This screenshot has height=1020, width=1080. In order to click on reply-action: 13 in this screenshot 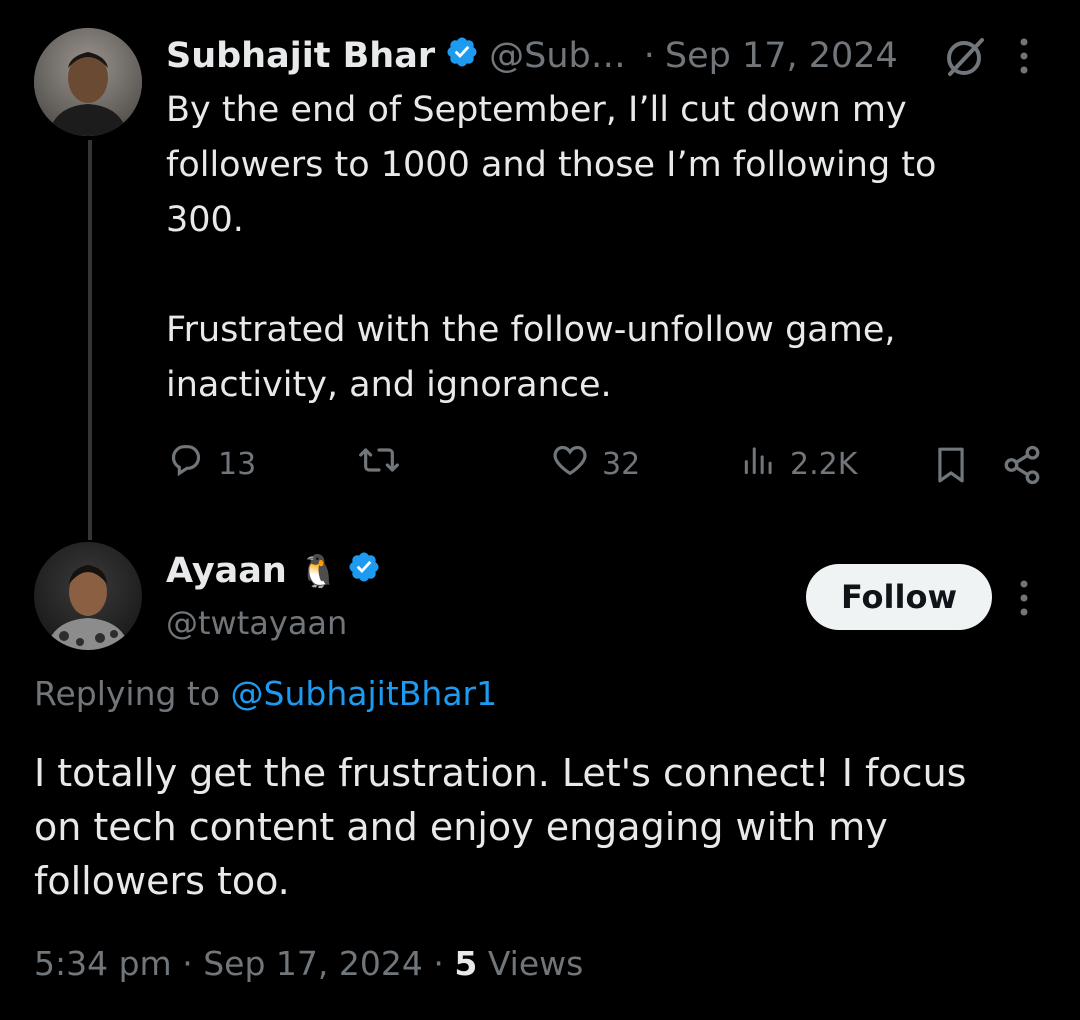, I will do `click(211, 464)`.